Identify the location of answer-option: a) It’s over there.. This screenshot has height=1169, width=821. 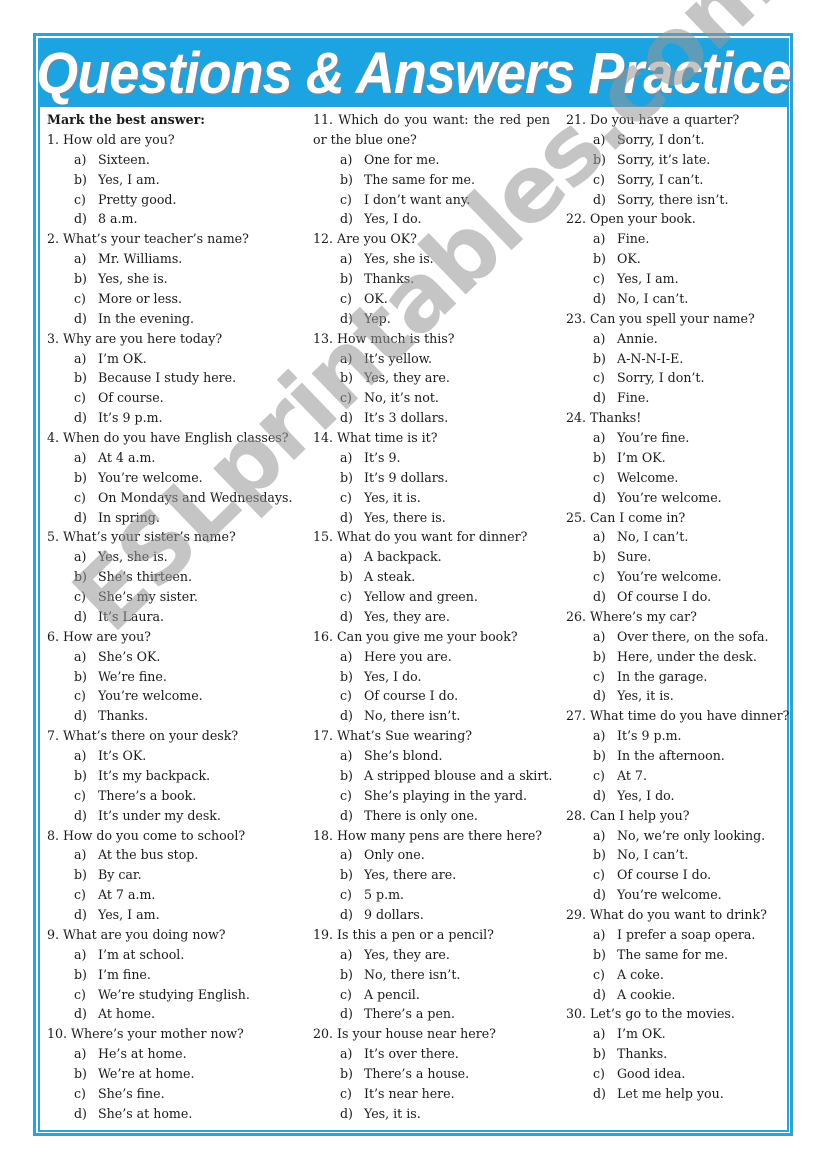
(431, 1054).